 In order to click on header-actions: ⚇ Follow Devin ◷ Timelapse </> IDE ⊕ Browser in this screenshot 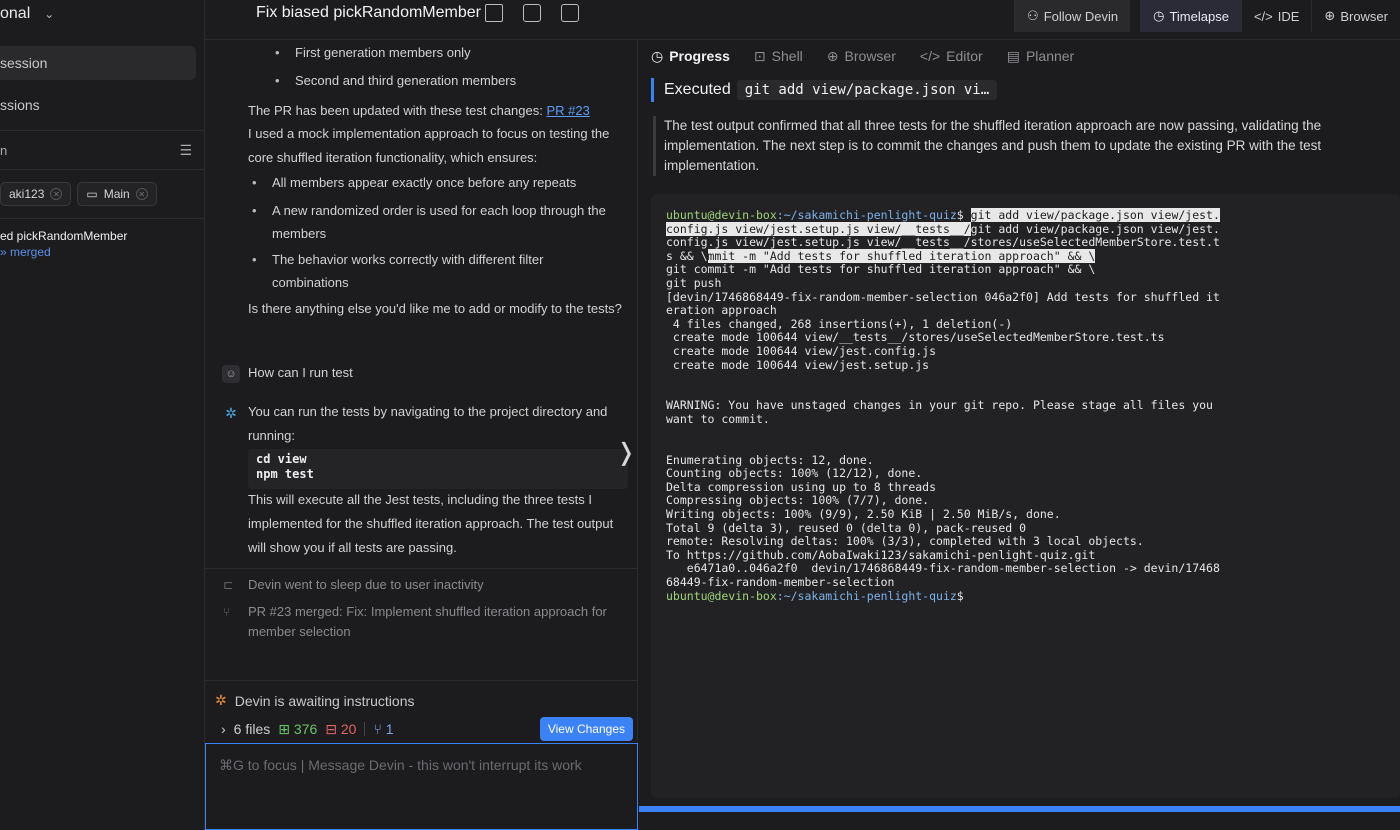, I will do `click(1207, 16)`.